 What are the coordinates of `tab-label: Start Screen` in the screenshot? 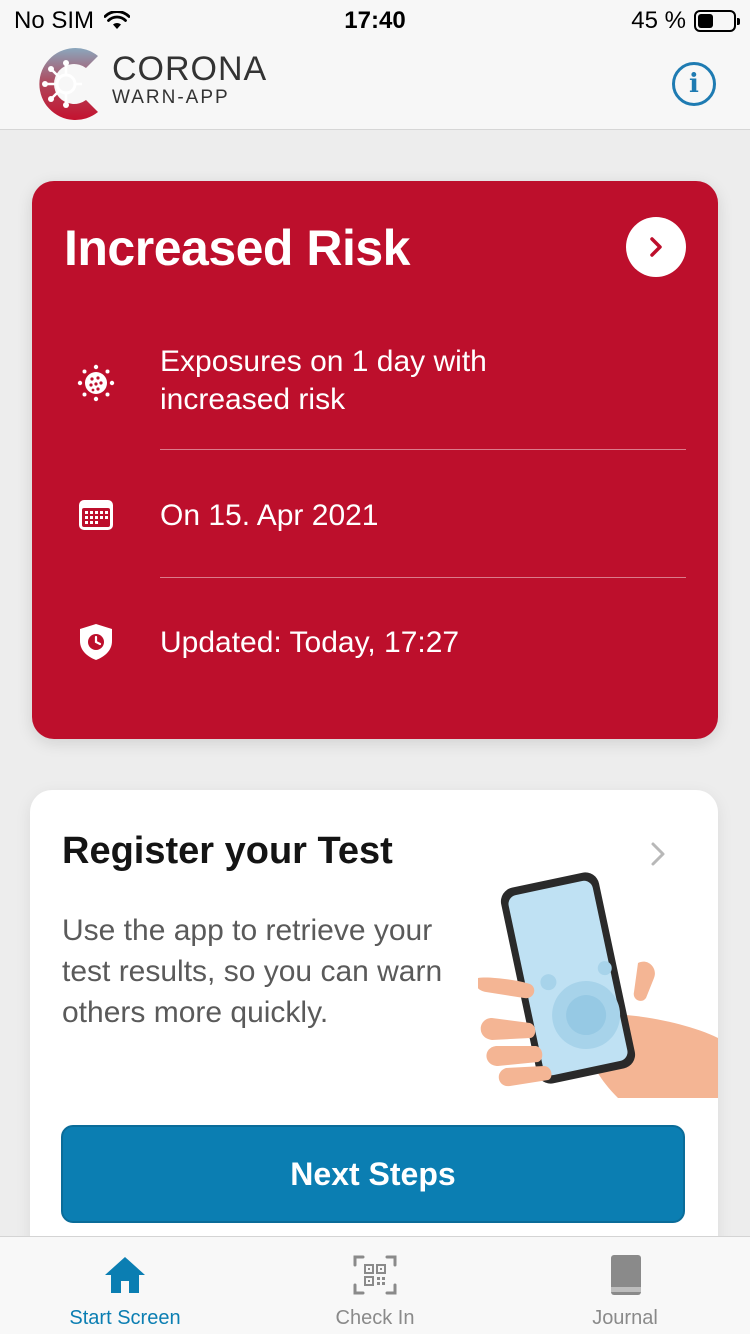 It's located at (125, 1318).